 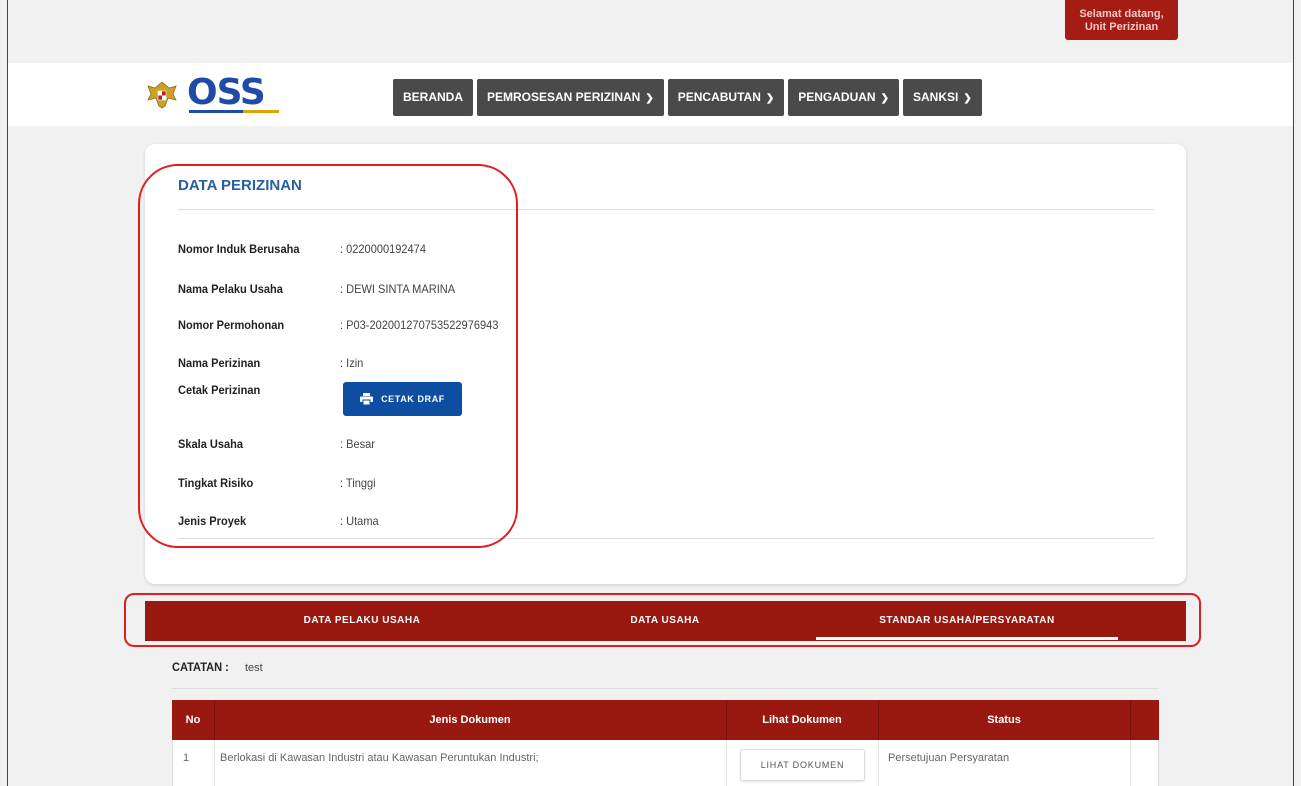 I want to click on oss-logo: OSS, so click(x=215, y=97).